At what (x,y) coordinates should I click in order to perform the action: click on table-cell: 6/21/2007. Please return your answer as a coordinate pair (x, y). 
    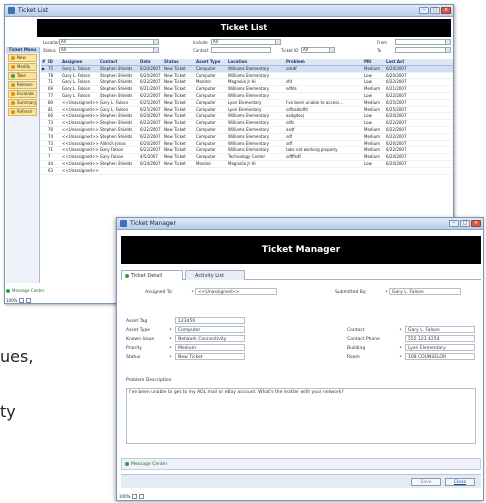
    Looking at the image, I should click on (150, 89).